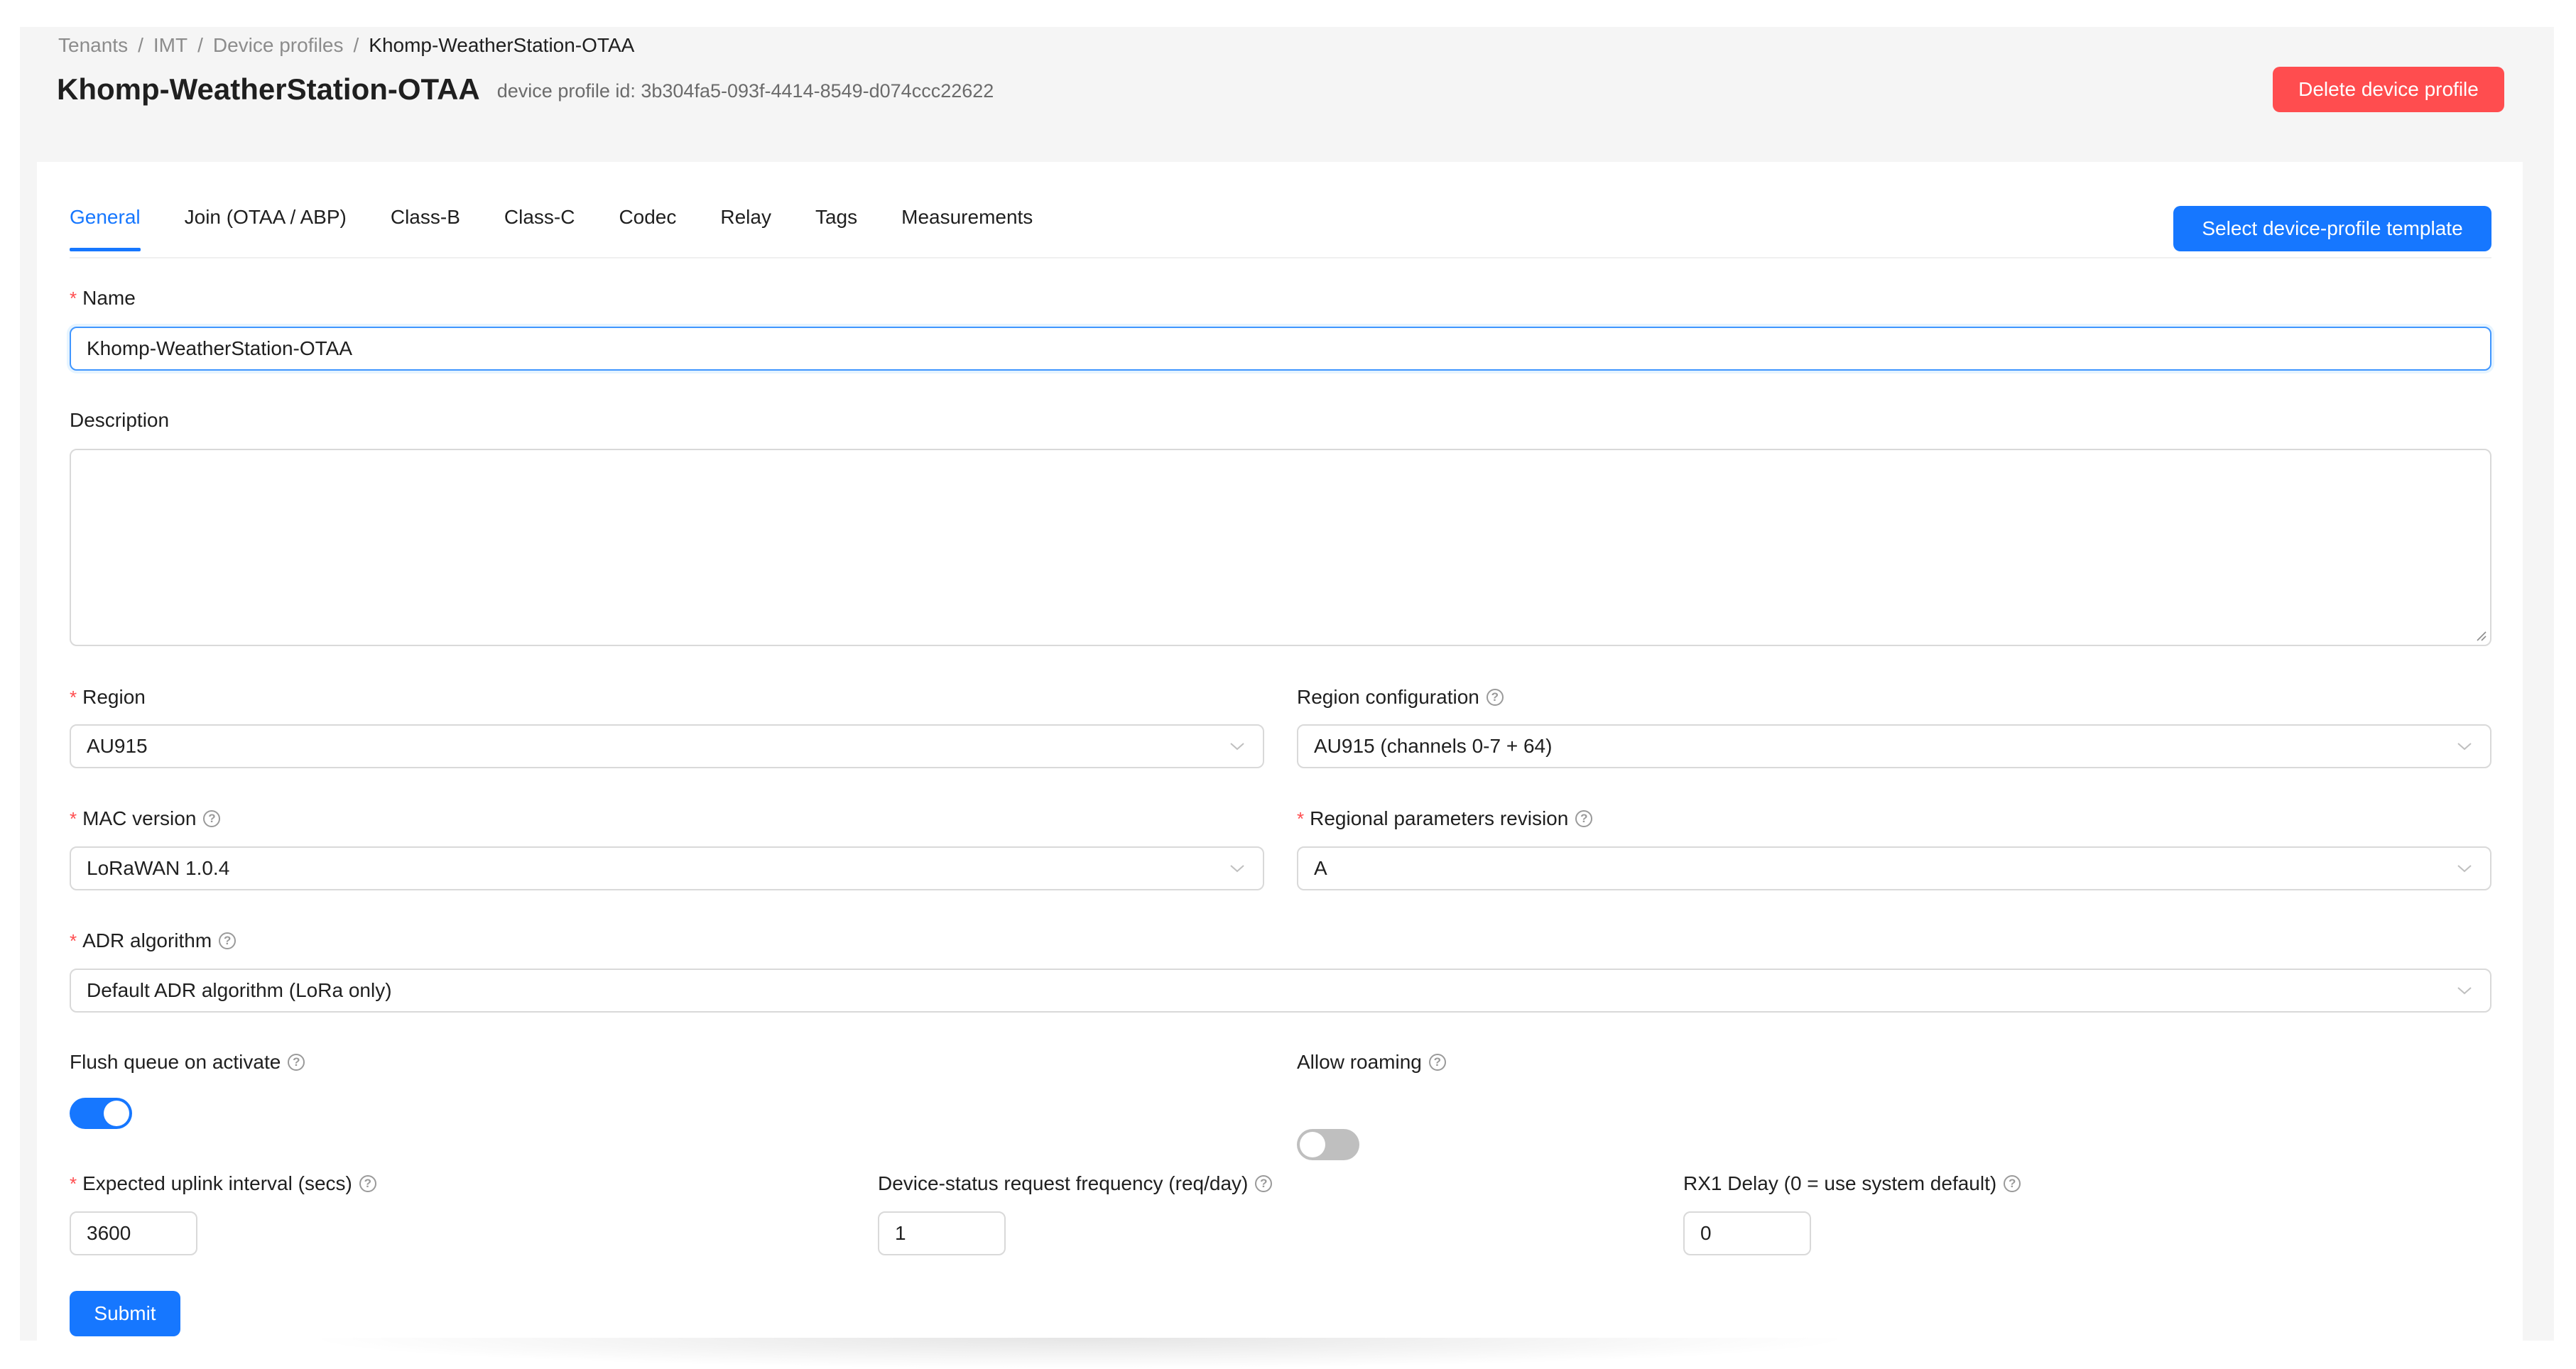  I want to click on status-freq-input: 1, so click(942, 1233).